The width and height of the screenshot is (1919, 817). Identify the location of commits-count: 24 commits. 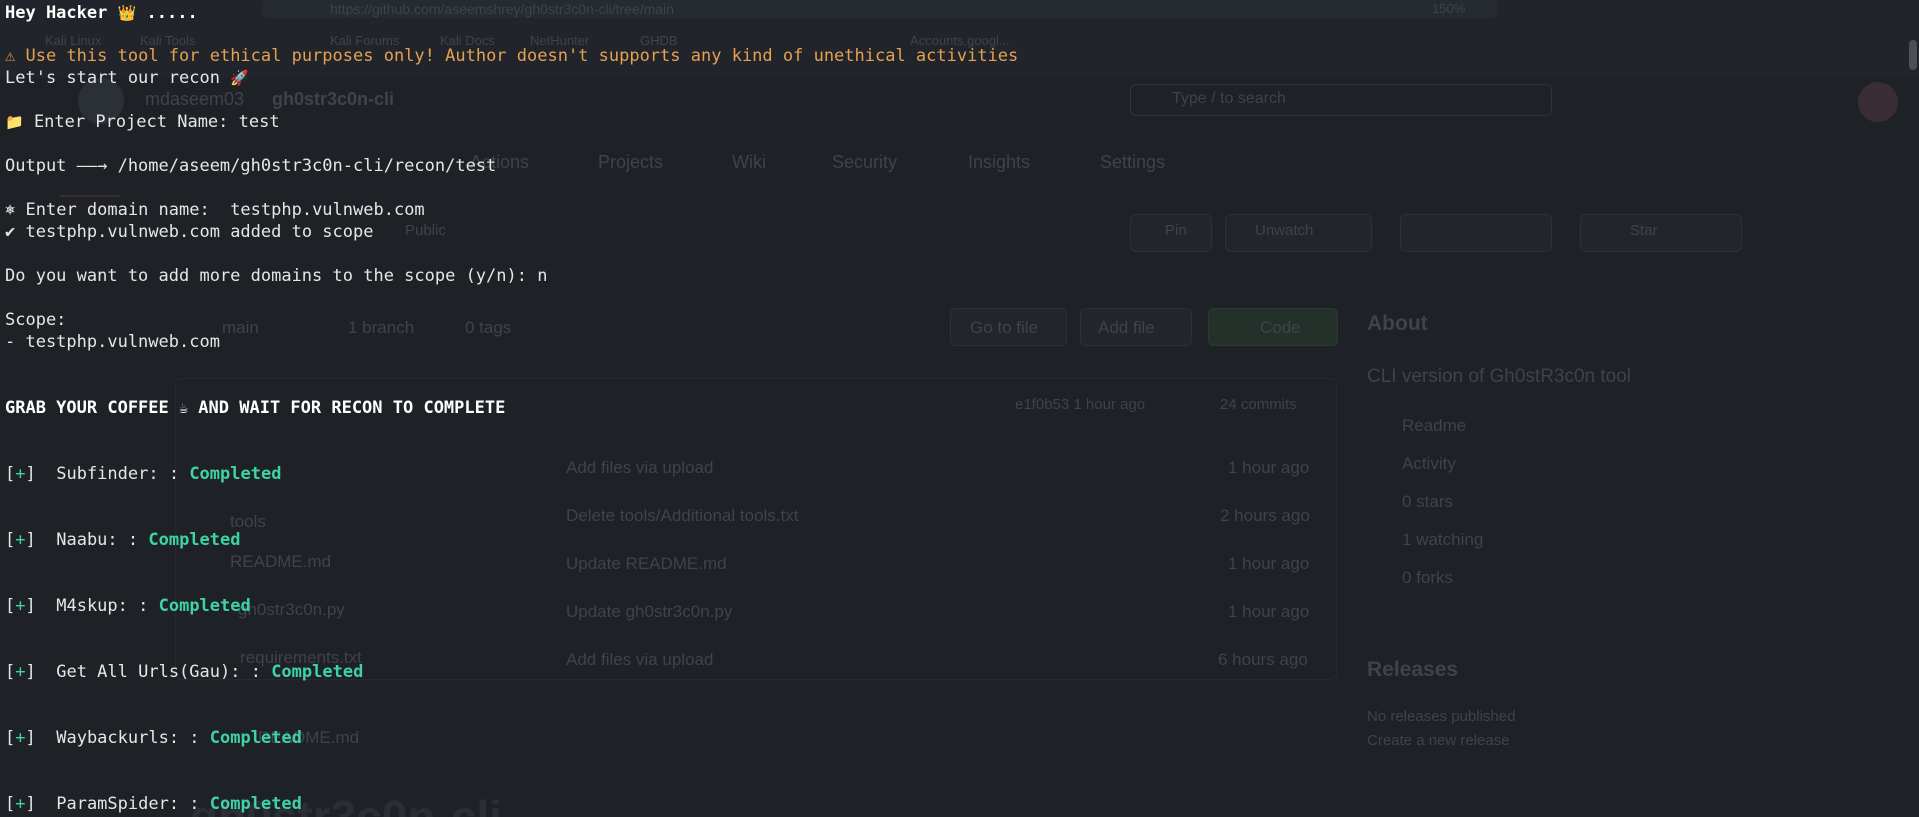
(1258, 404).